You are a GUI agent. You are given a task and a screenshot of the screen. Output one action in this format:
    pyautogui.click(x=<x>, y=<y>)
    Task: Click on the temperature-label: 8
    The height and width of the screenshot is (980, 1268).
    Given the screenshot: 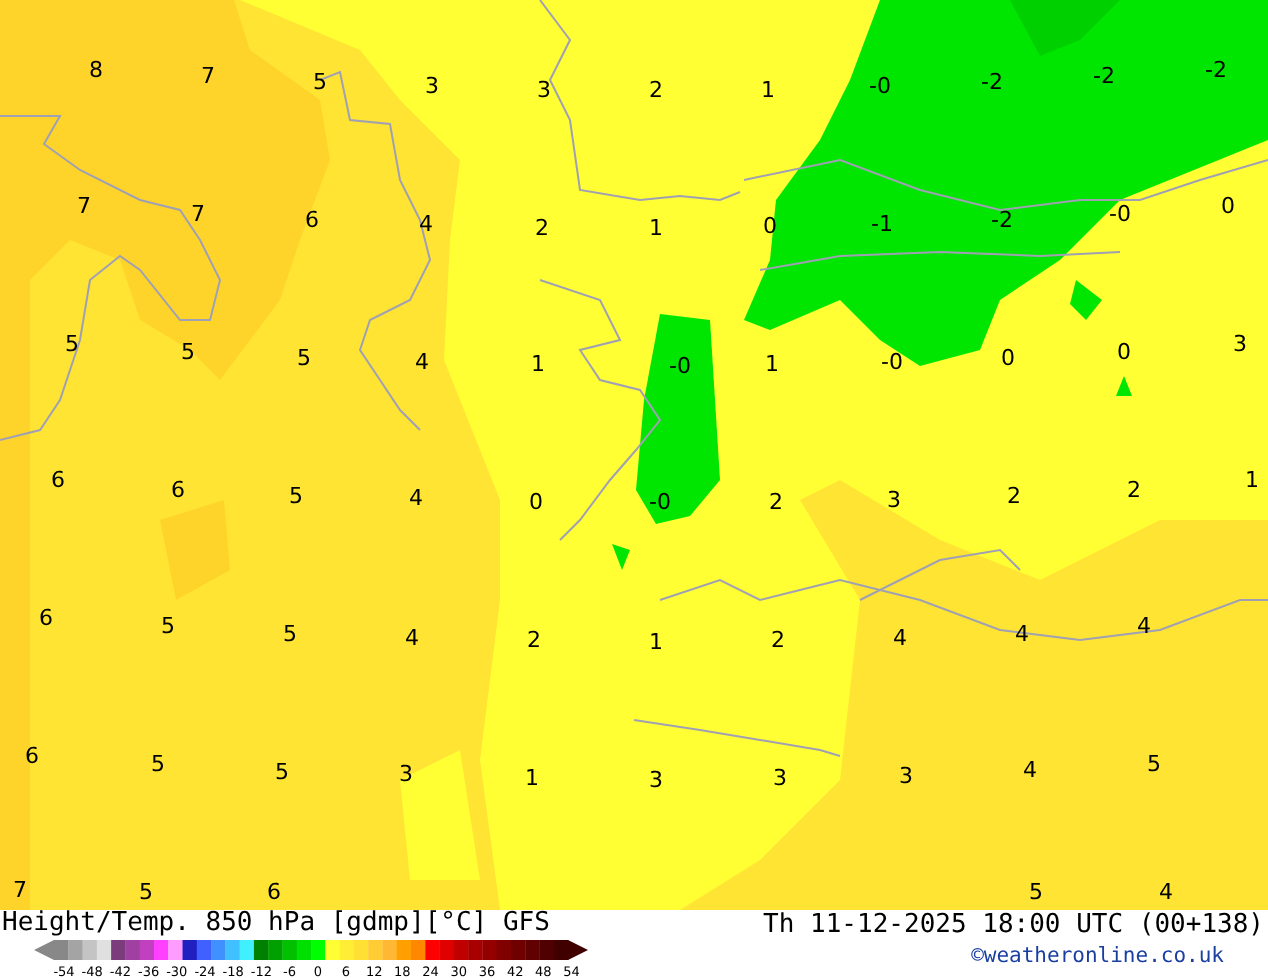 What is the action you would take?
    pyautogui.click(x=96, y=70)
    